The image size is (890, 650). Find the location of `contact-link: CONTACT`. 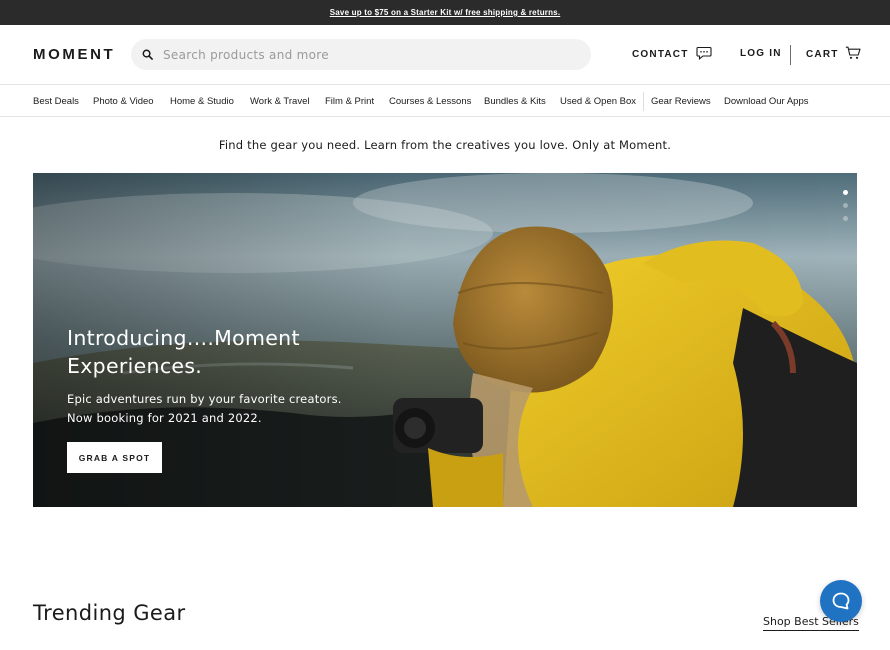

contact-link: CONTACT is located at coordinates (672, 53).